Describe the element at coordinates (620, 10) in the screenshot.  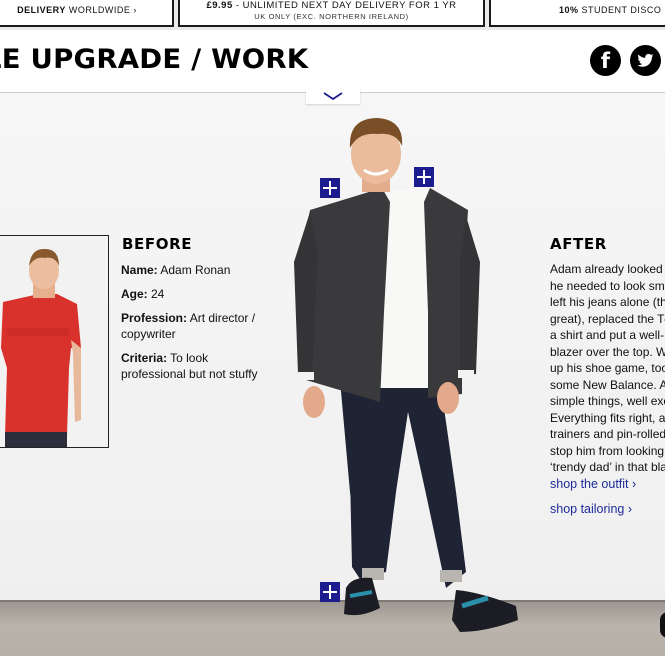
I see `promo-text: STUDENT DISCO` at that location.